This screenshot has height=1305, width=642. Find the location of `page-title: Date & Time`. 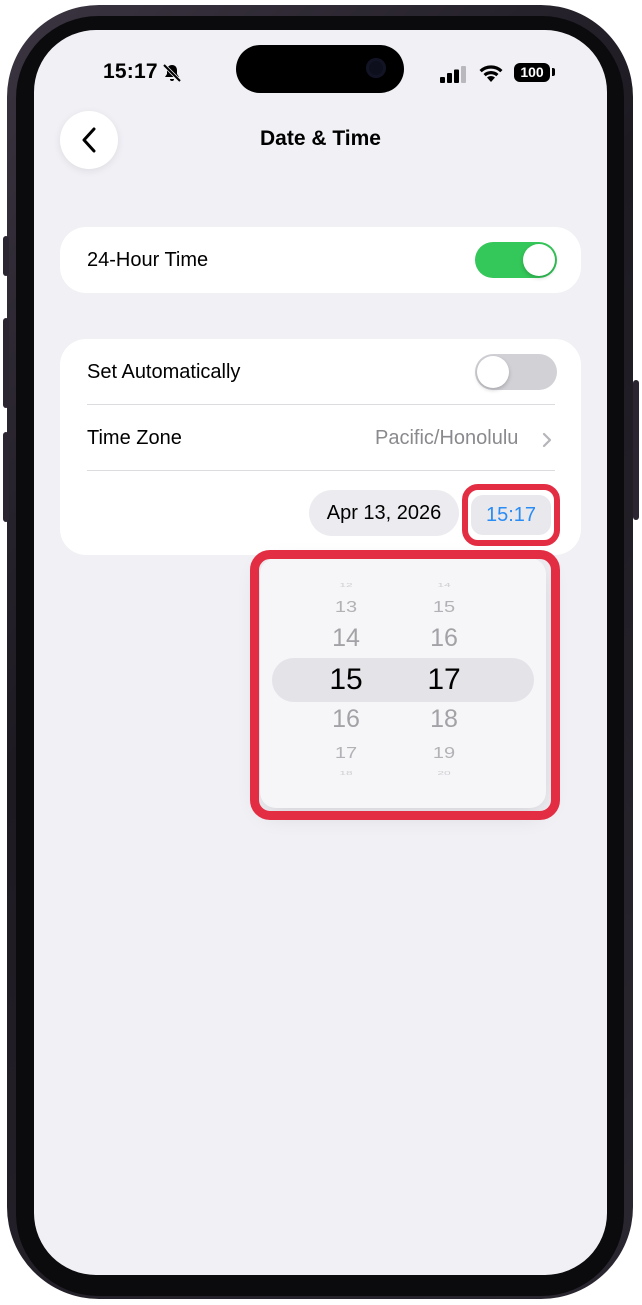

page-title: Date & Time is located at coordinates (320, 138).